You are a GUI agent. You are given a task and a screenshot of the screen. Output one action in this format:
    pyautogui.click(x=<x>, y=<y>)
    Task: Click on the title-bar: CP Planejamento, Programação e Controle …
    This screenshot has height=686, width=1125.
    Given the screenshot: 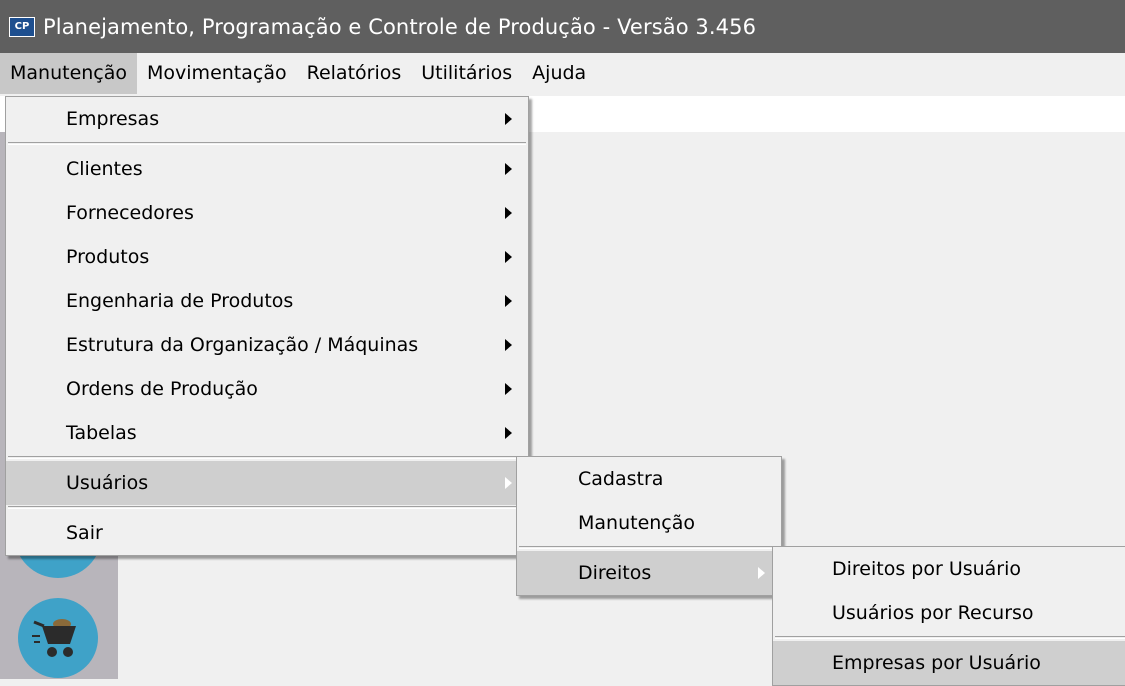 What is the action you would take?
    pyautogui.click(x=562, y=26)
    